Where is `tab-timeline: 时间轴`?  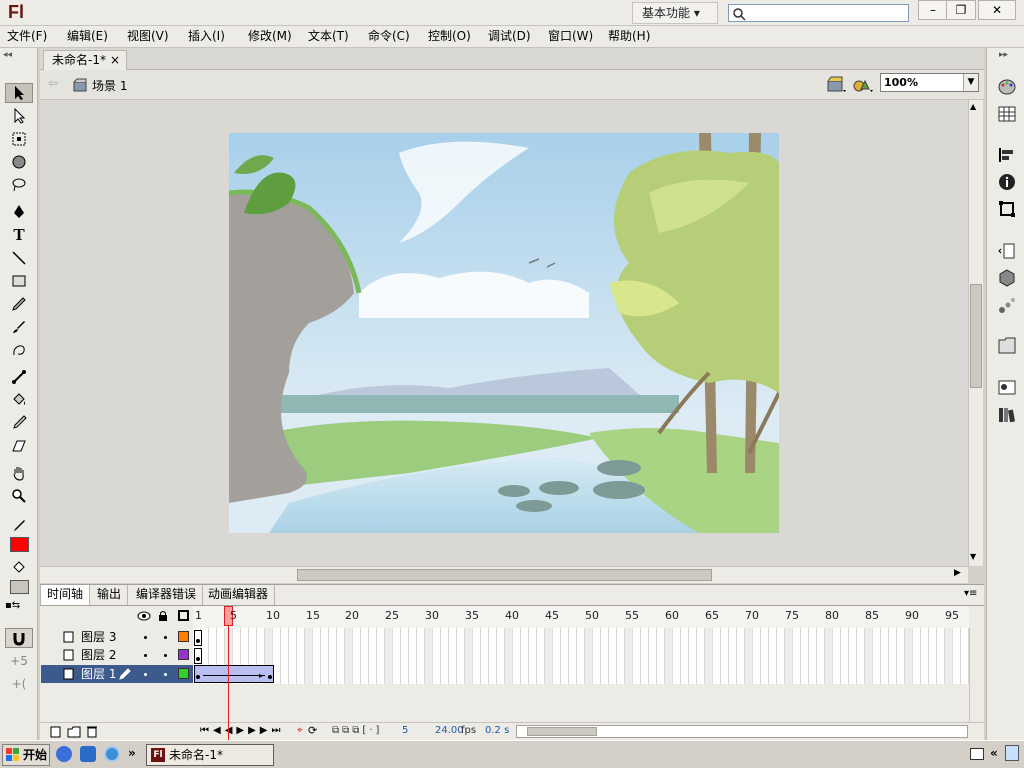 tab-timeline: 时间轴 is located at coordinates (65, 595).